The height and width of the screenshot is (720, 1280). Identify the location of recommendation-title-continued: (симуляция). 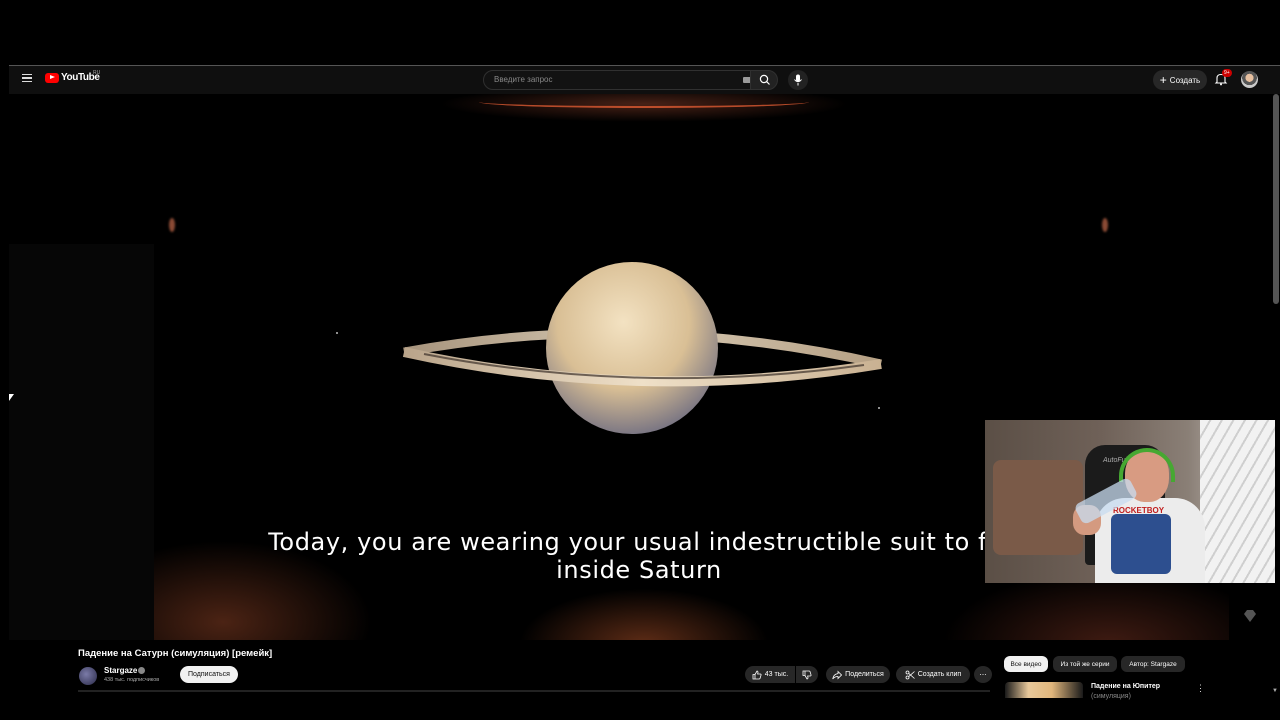
(1111, 696).